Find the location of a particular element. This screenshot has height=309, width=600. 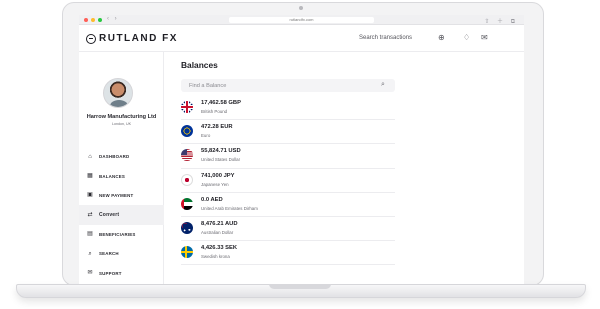

balance-amount: 55,824.71 USD is located at coordinates (221, 151).